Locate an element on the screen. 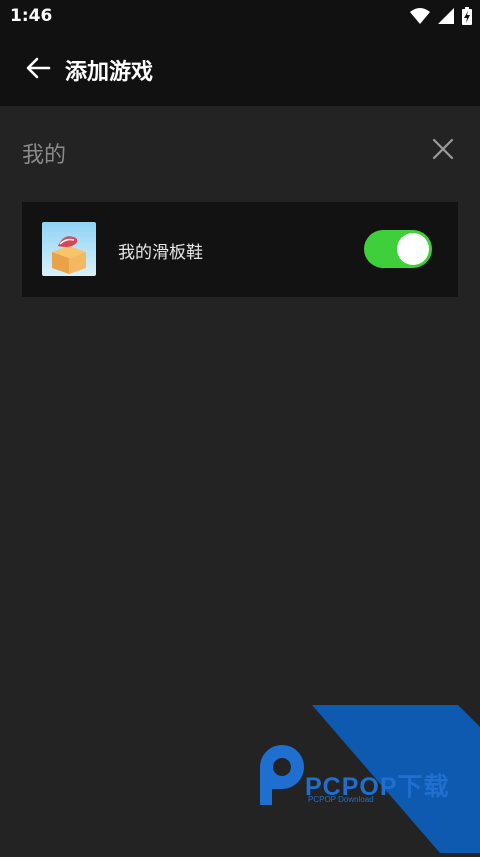 The image size is (480, 857). watermark: PCPOP下载 PCPOP Download is located at coordinates (365, 779).